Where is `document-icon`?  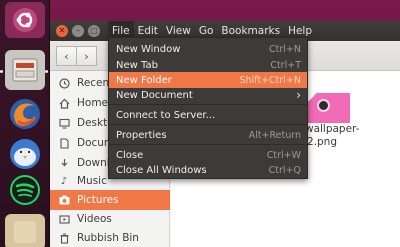
document-icon is located at coordinates (64, 143).